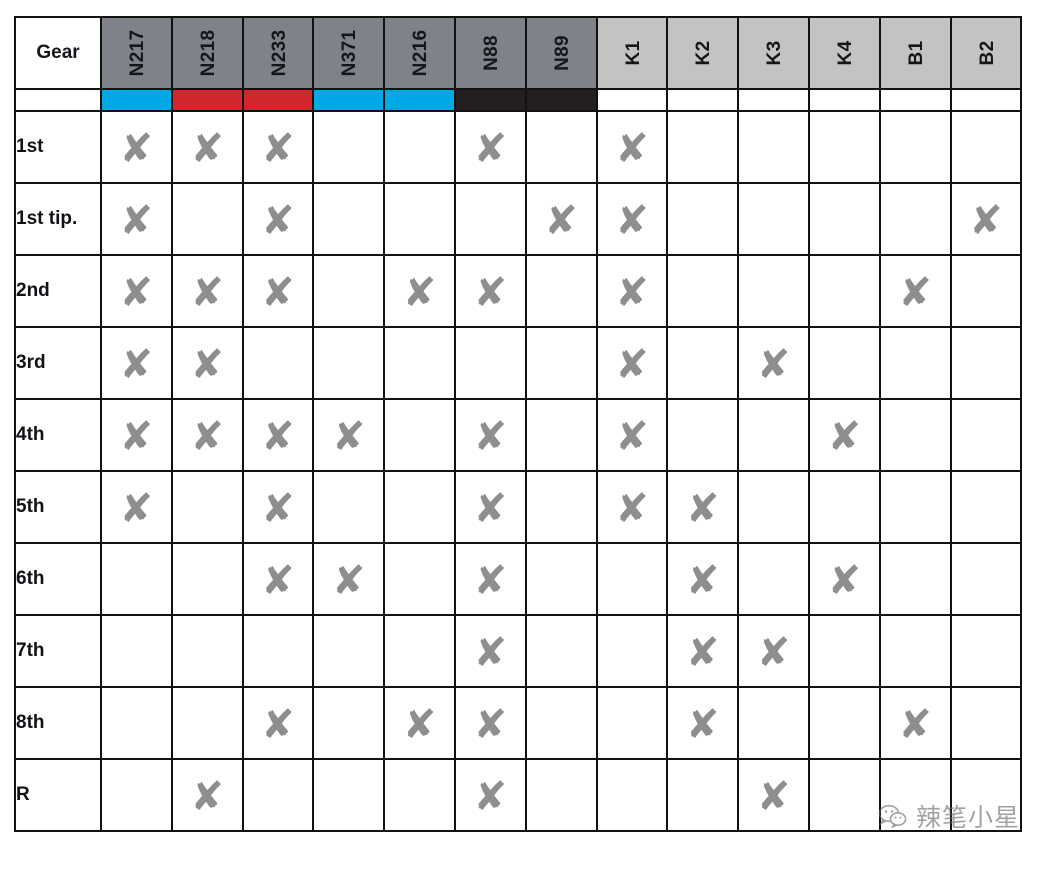 Image resolution: width=1042 pixels, height=870 pixels. What do you see at coordinates (207, 795) in the screenshot?
I see `cell-r-n218: ✘` at bounding box center [207, 795].